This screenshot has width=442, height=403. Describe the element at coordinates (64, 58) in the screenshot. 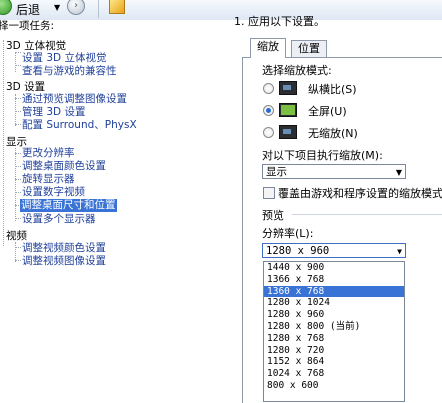

I see `tree-item-setup-3d-vision: 设置 3D 立体视觉` at that location.